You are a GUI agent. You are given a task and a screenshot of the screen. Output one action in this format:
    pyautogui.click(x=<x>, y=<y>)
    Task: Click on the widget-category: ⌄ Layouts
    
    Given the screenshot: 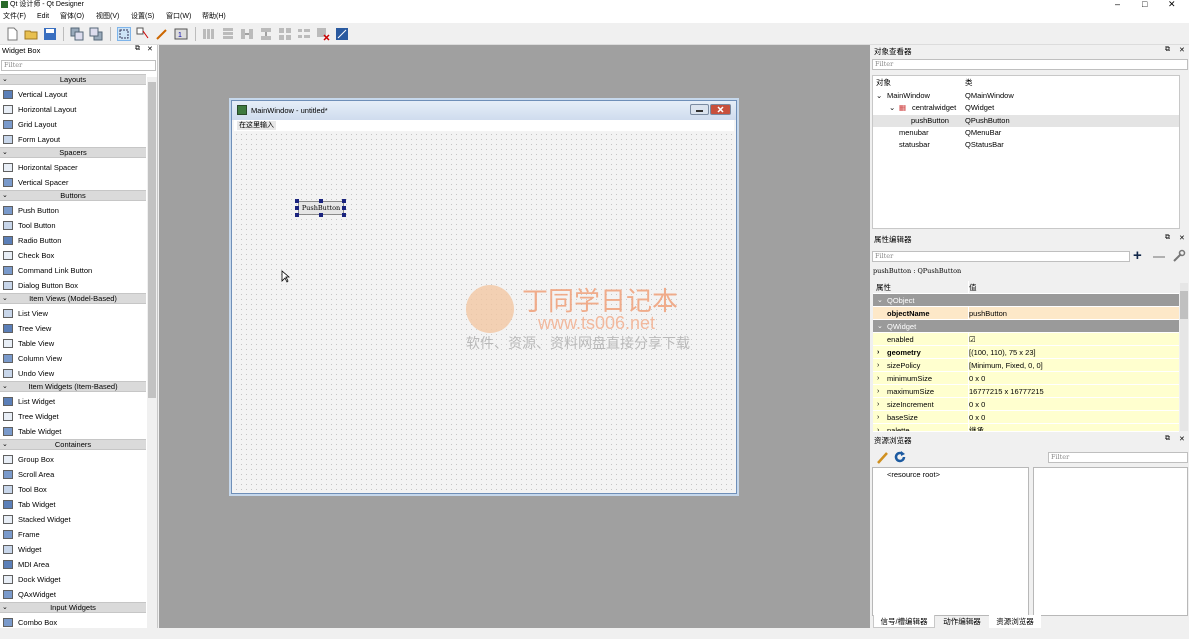 What is the action you would take?
    pyautogui.click(x=73, y=79)
    